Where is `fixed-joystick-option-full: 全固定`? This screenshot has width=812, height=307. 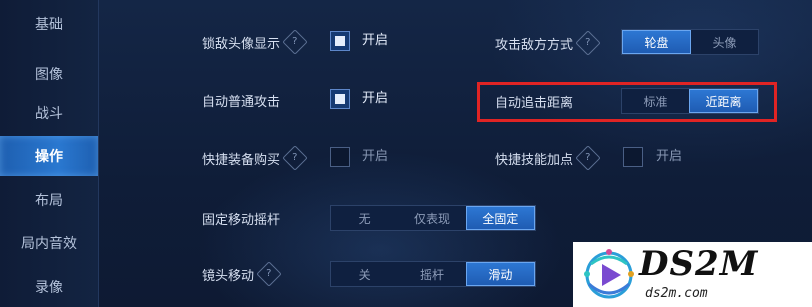
fixed-joystick-option-full: 全固定 is located at coordinates (500, 218).